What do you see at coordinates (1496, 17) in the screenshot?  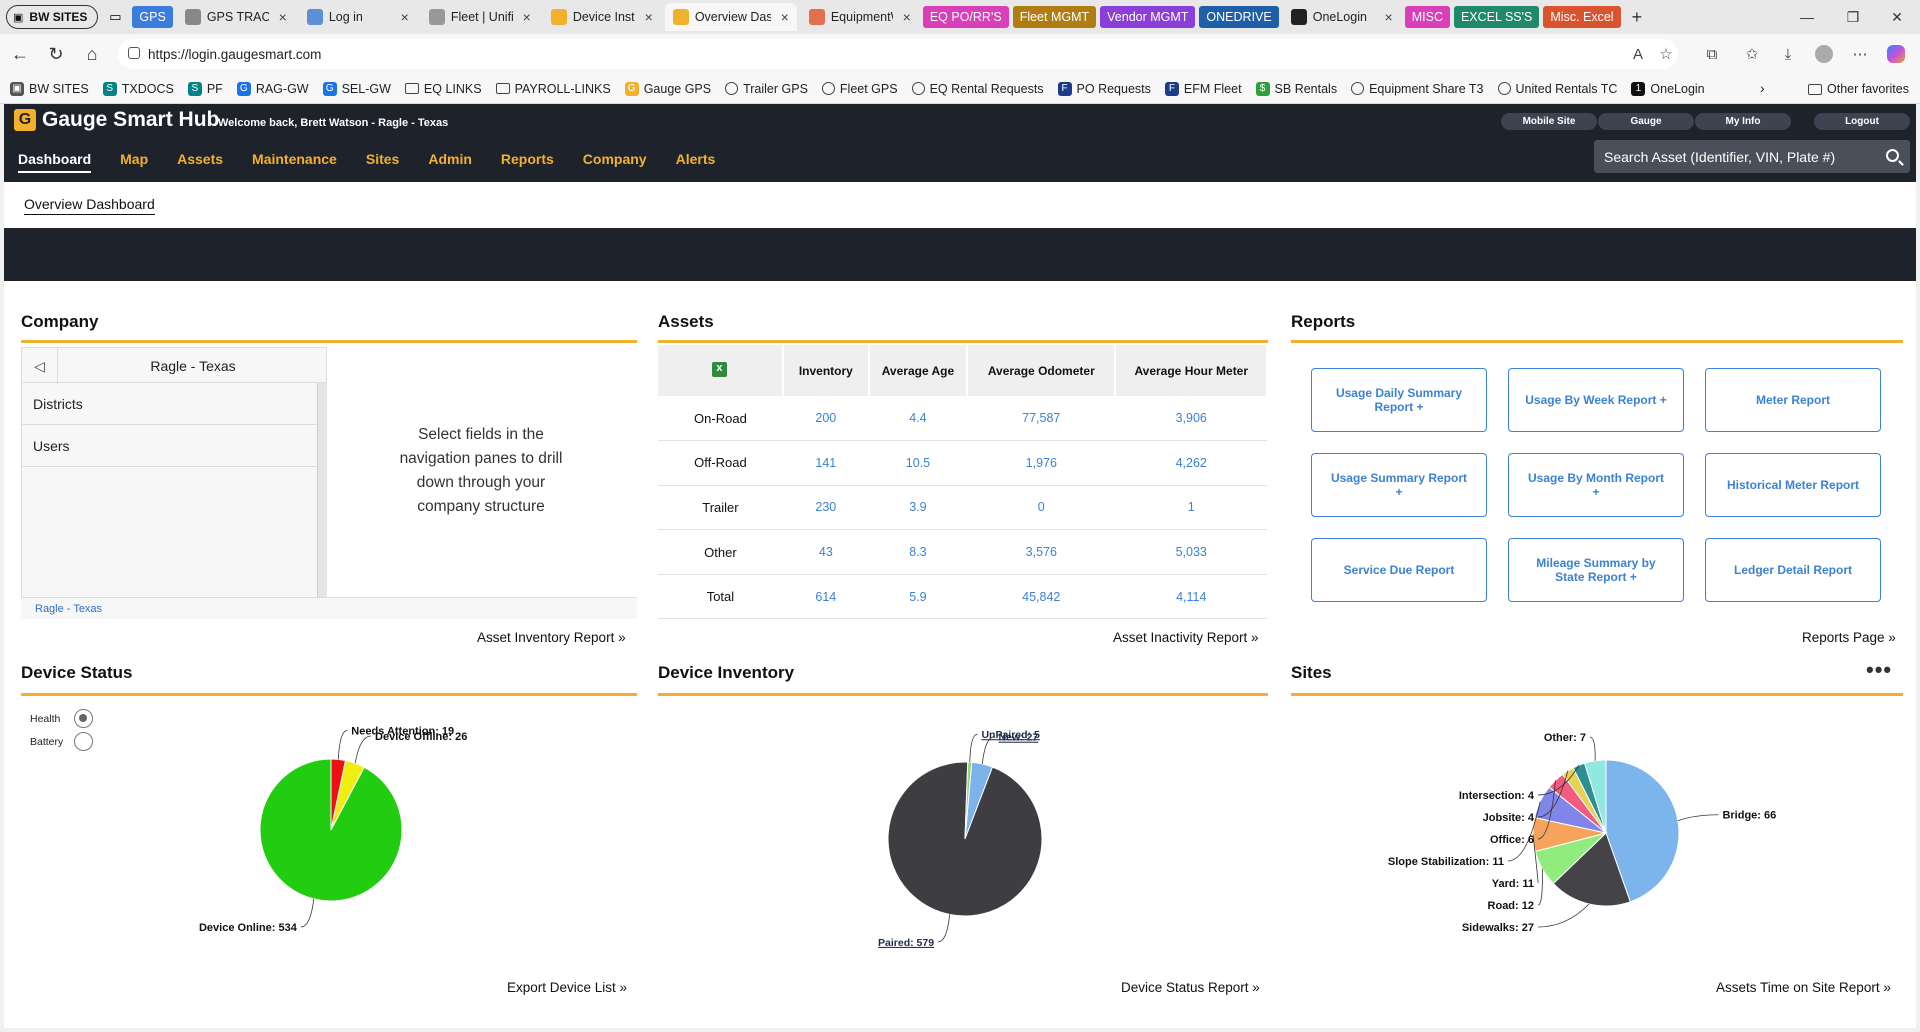 I see `tab-group-13: EXCEL SS'S` at bounding box center [1496, 17].